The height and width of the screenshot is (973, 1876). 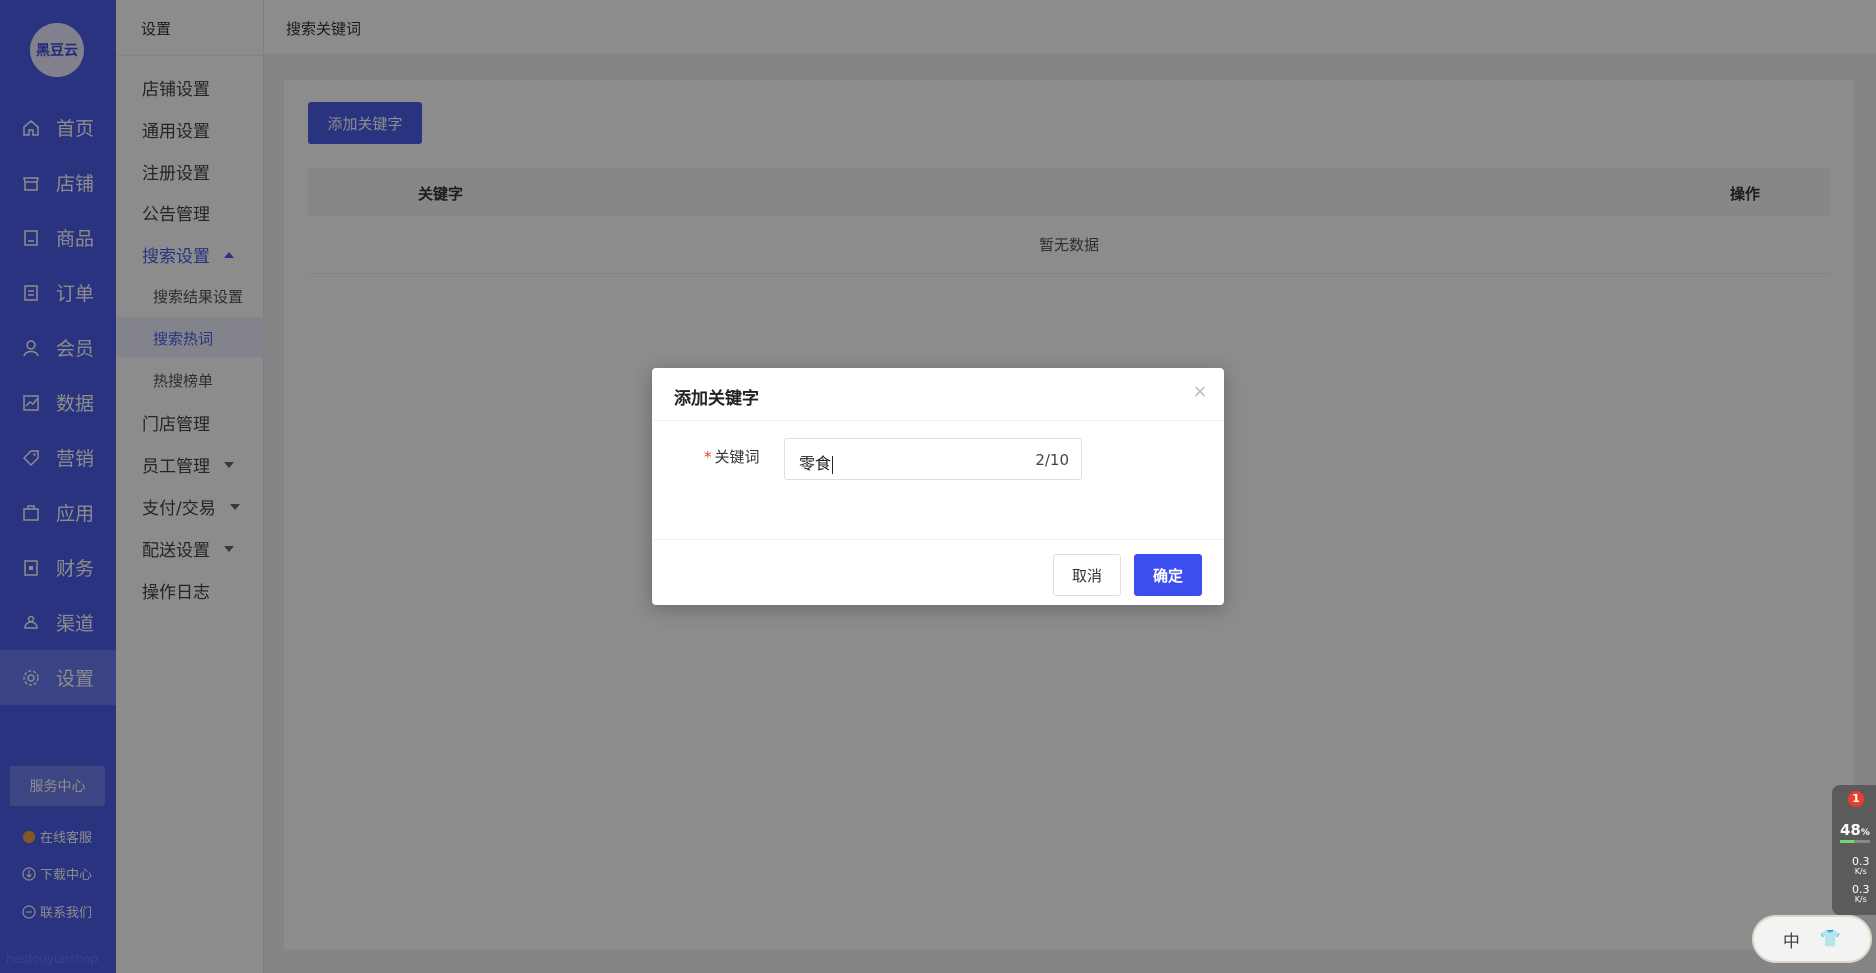 I want to click on cpu-percent-value: 48, so click(x=1850, y=830).